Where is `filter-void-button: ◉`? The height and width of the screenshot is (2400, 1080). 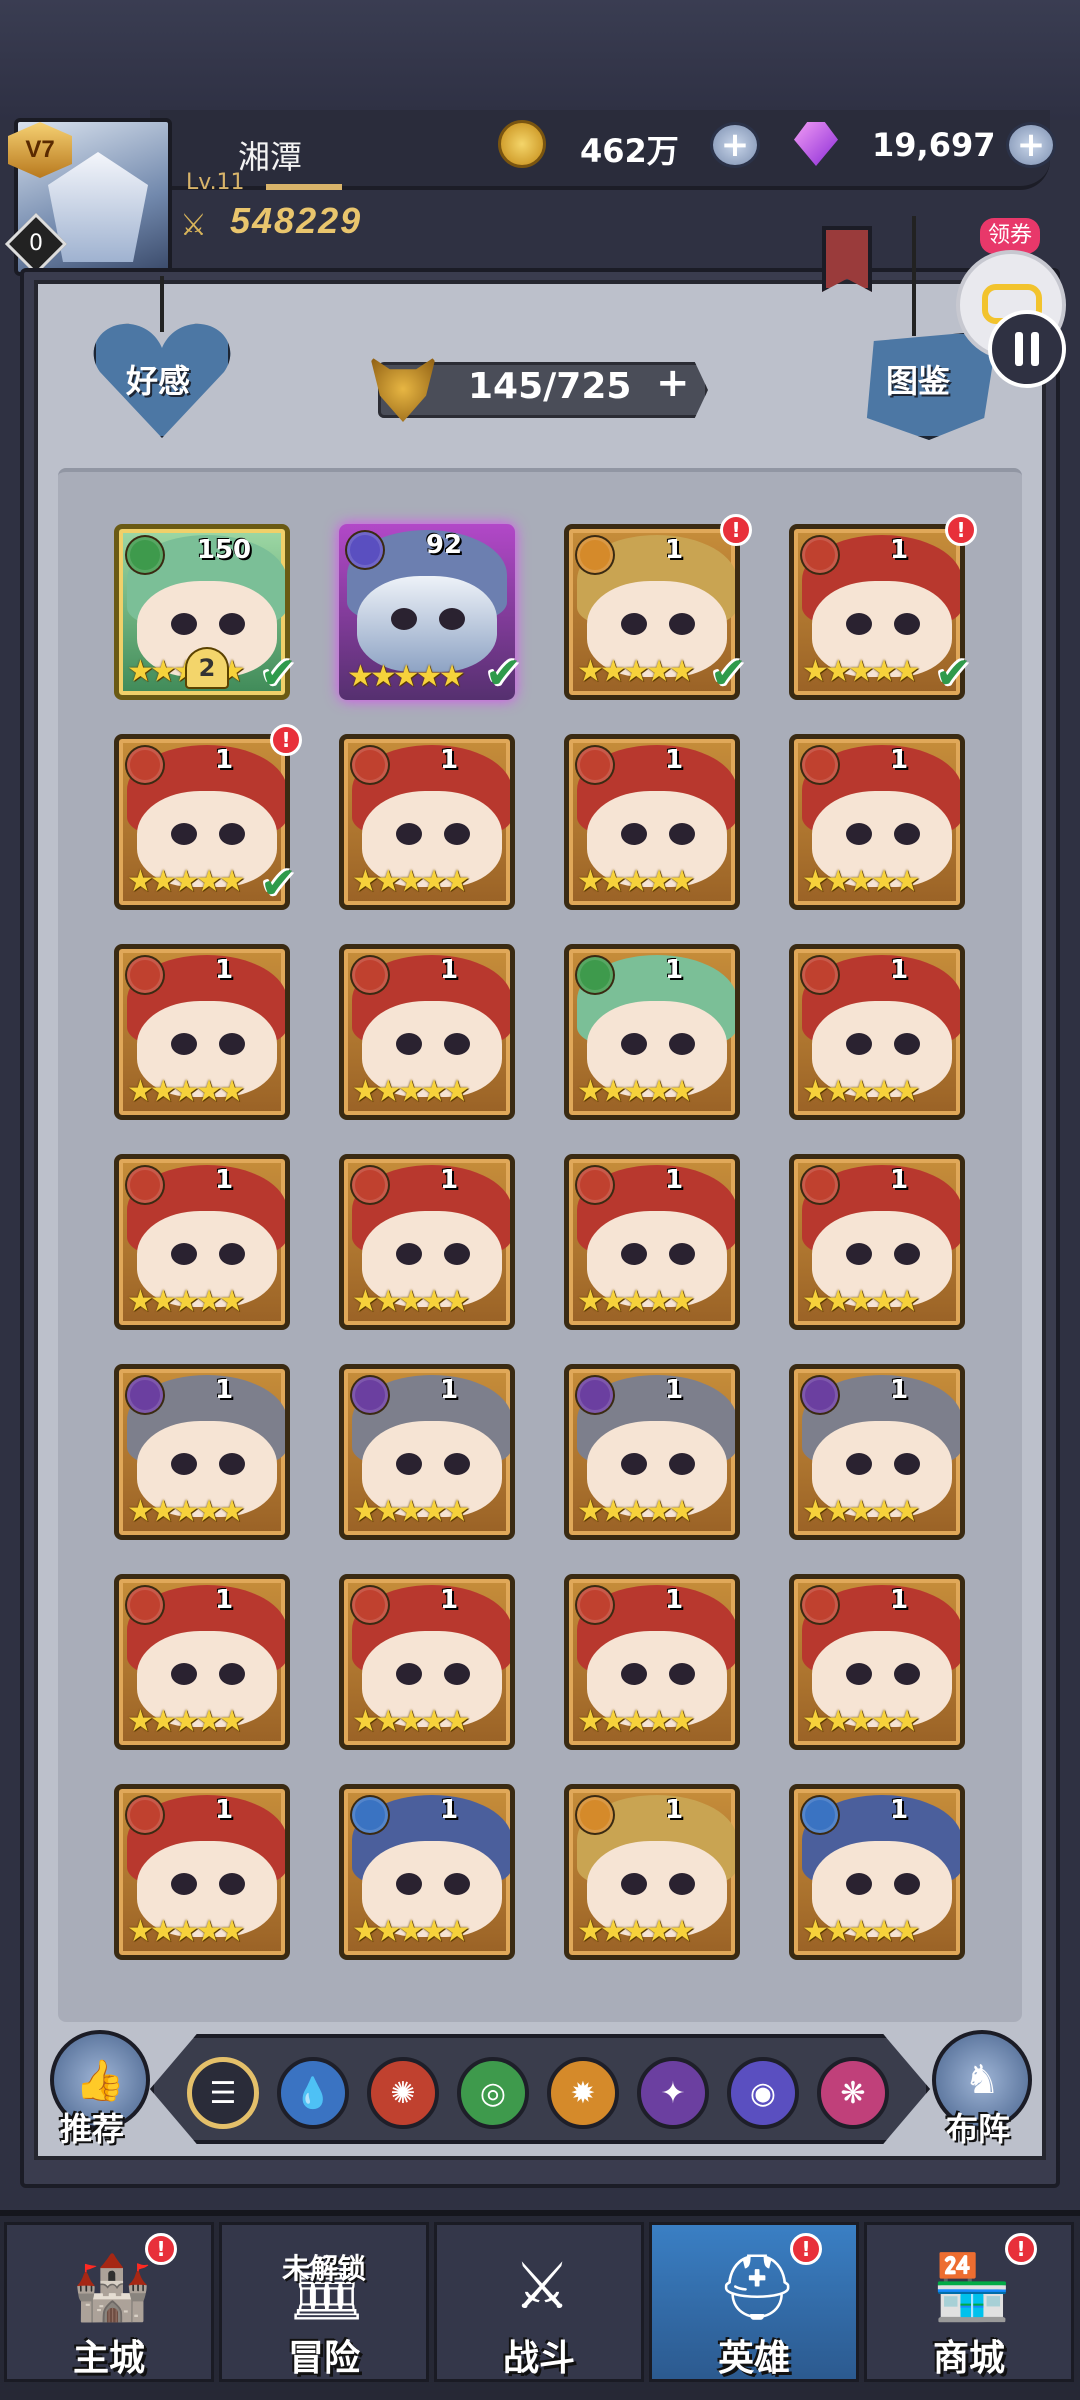
filter-void-button: ◉ is located at coordinates (763, 2093).